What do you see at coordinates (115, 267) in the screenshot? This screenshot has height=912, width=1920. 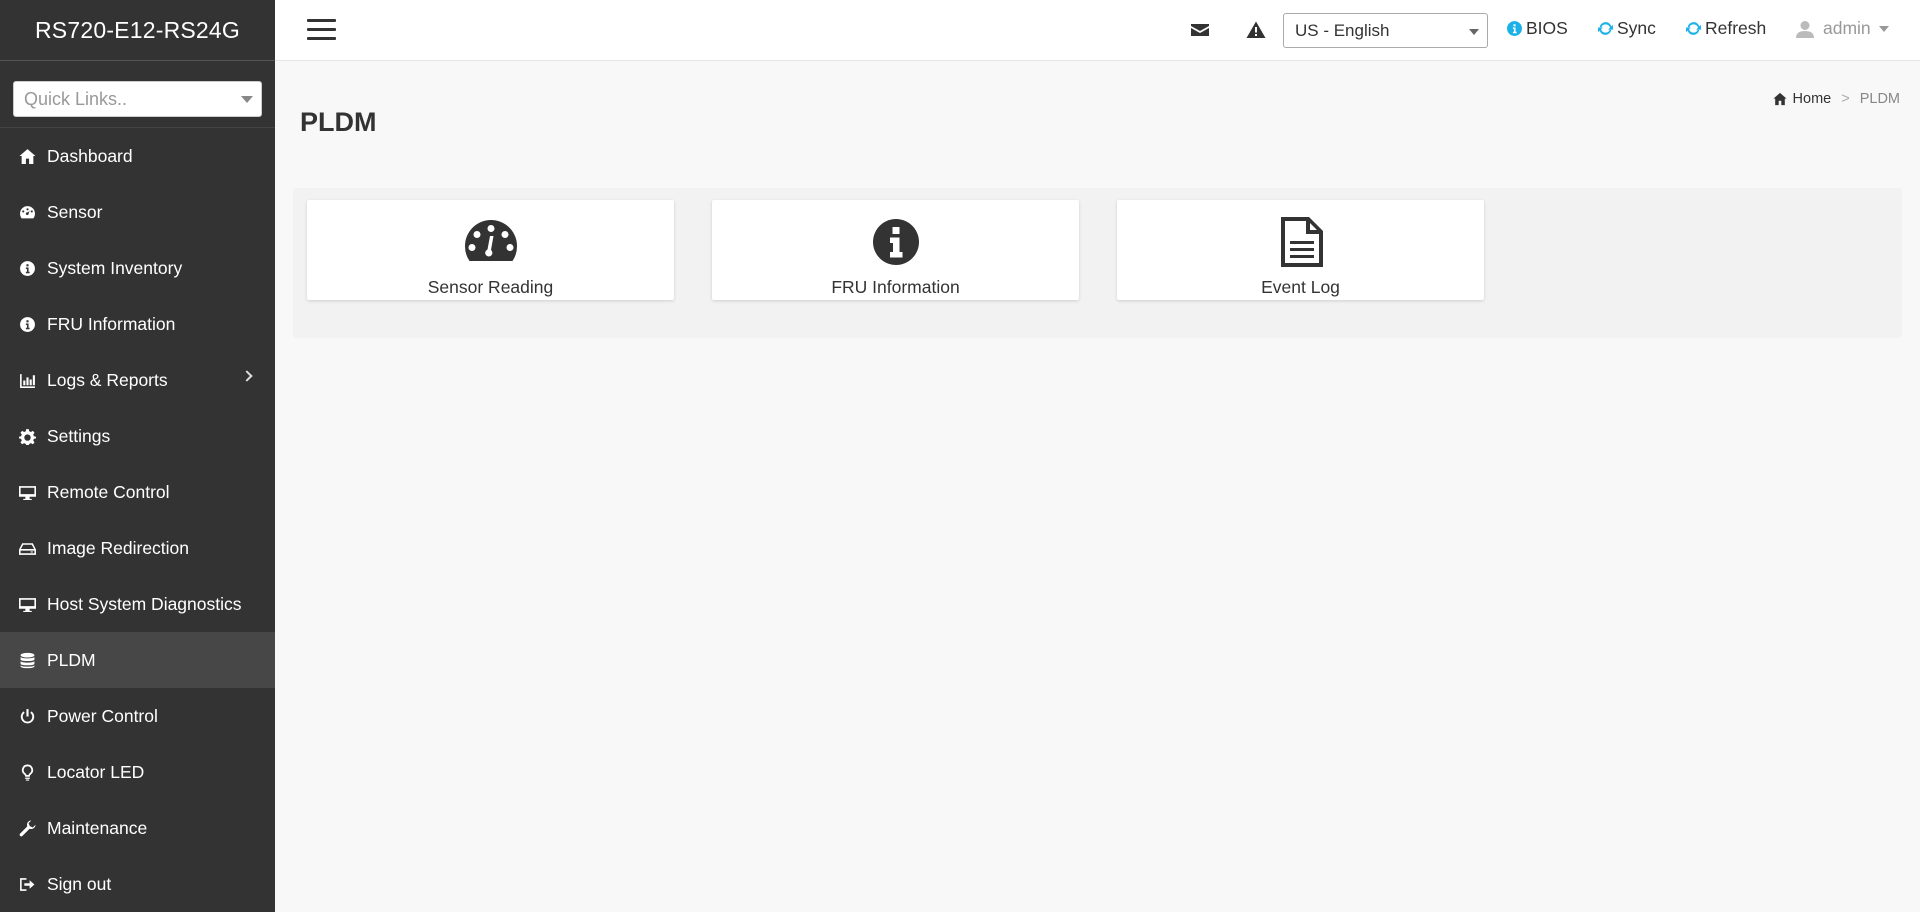 I see `sidebar-item-label: System Inventory` at bounding box center [115, 267].